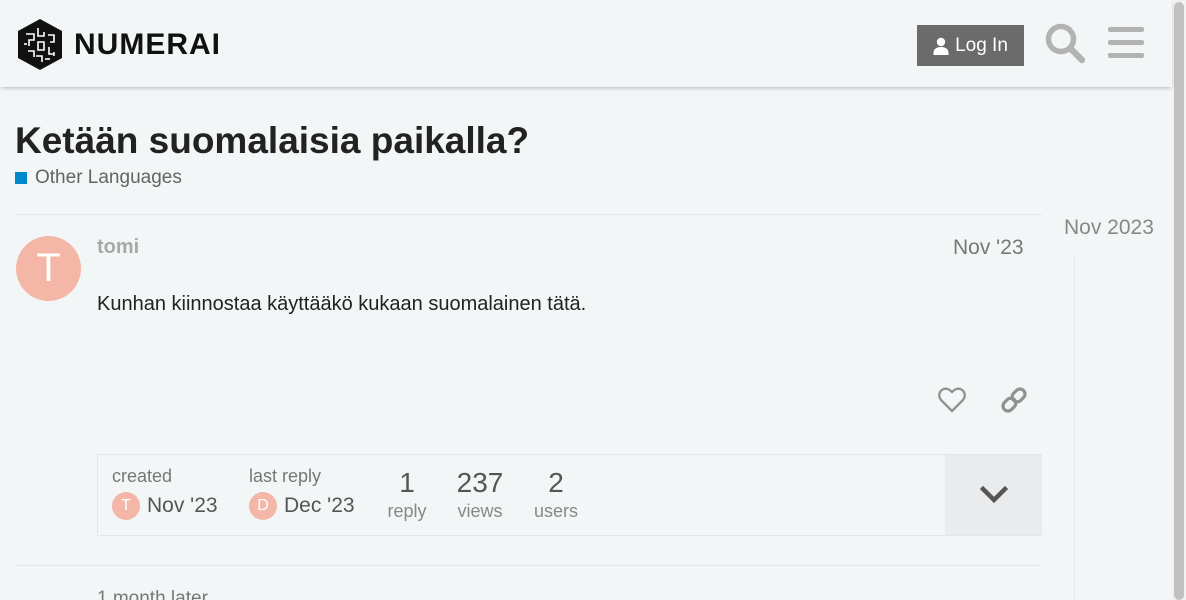 The image size is (1186, 600). Describe the element at coordinates (407, 511) in the screenshot. I see `replies-label: reply` at that location.